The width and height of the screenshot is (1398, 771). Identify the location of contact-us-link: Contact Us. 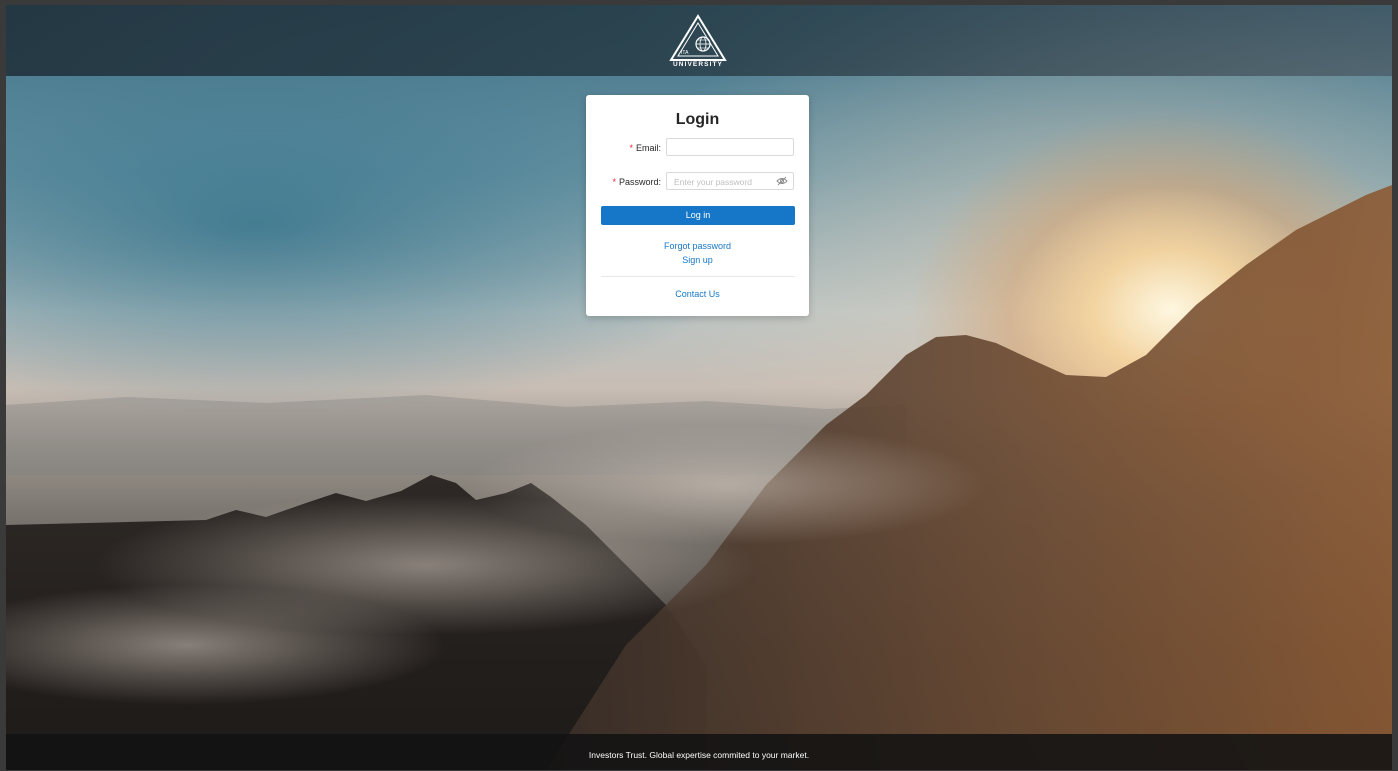
(697, 294).